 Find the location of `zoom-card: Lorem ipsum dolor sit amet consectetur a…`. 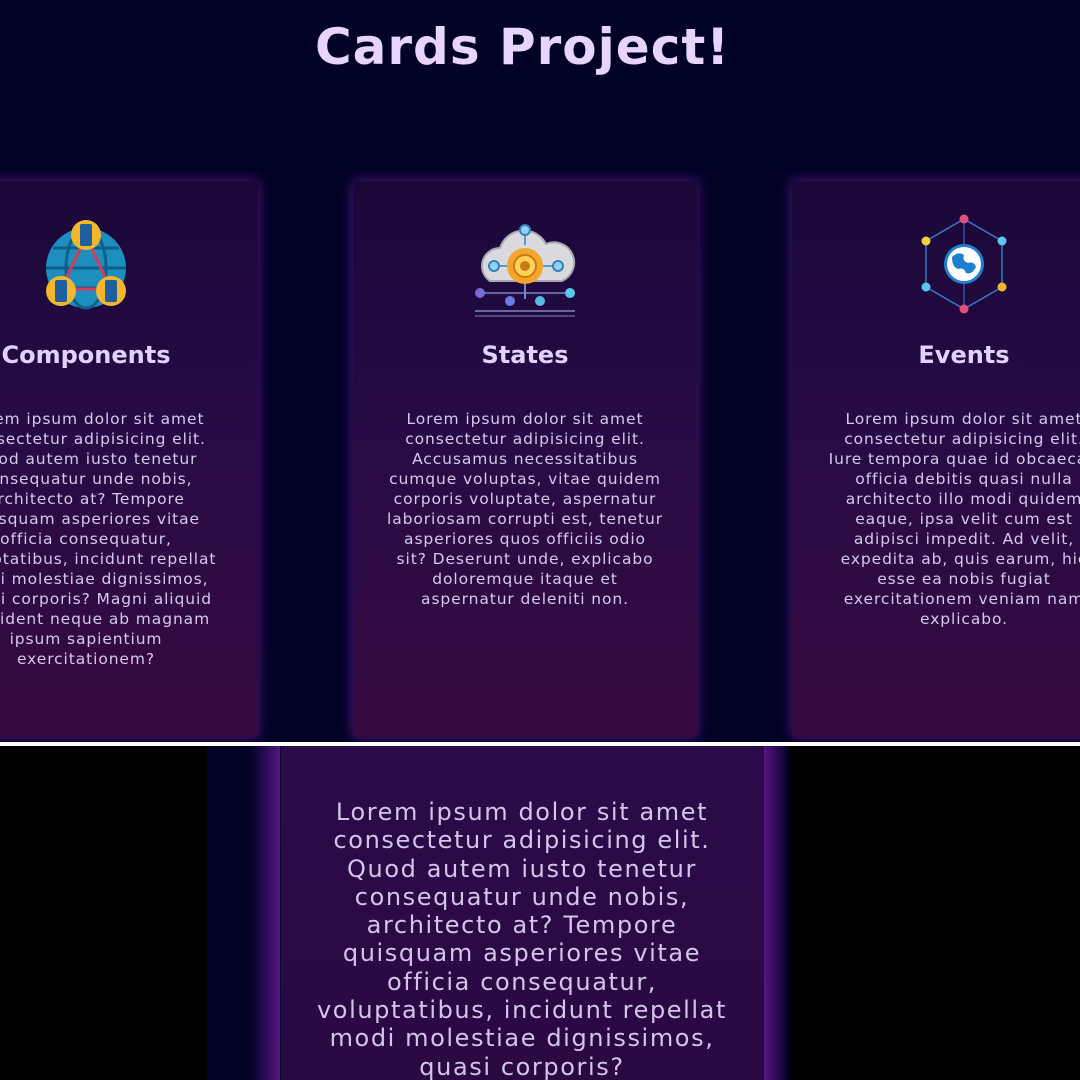

zoom-card: Lorem ipsum dolor sit amet consectetur a… is located at coordinates (522, 913).